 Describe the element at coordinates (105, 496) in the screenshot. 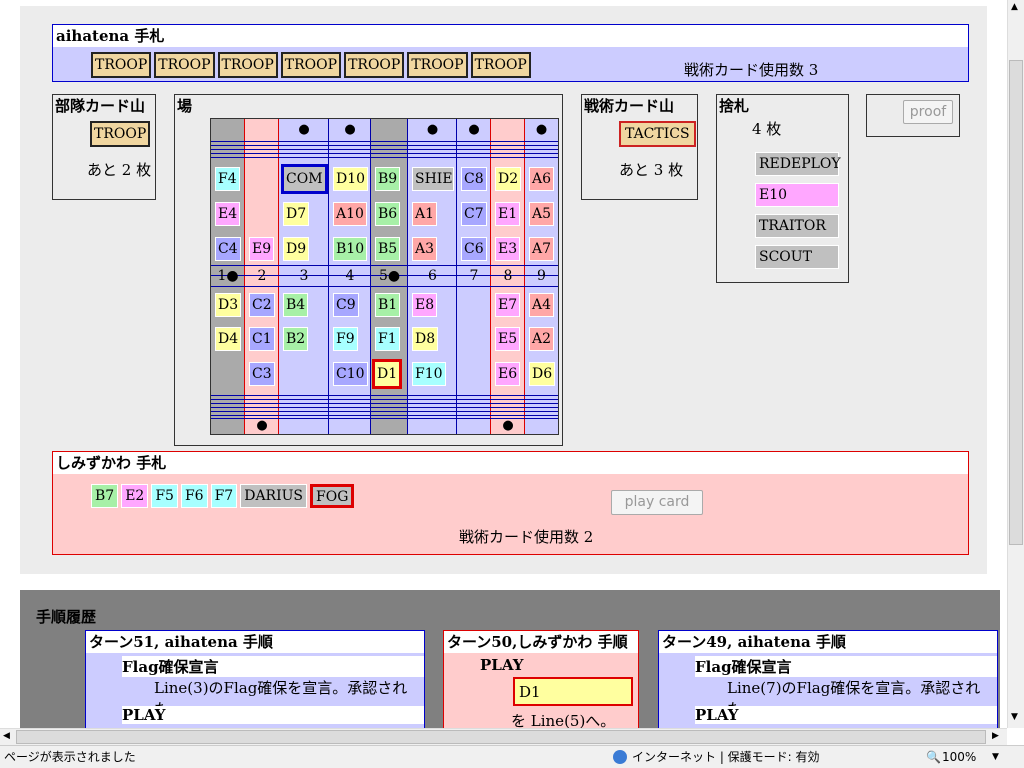

I see `player-hand-card: B7` at that location.